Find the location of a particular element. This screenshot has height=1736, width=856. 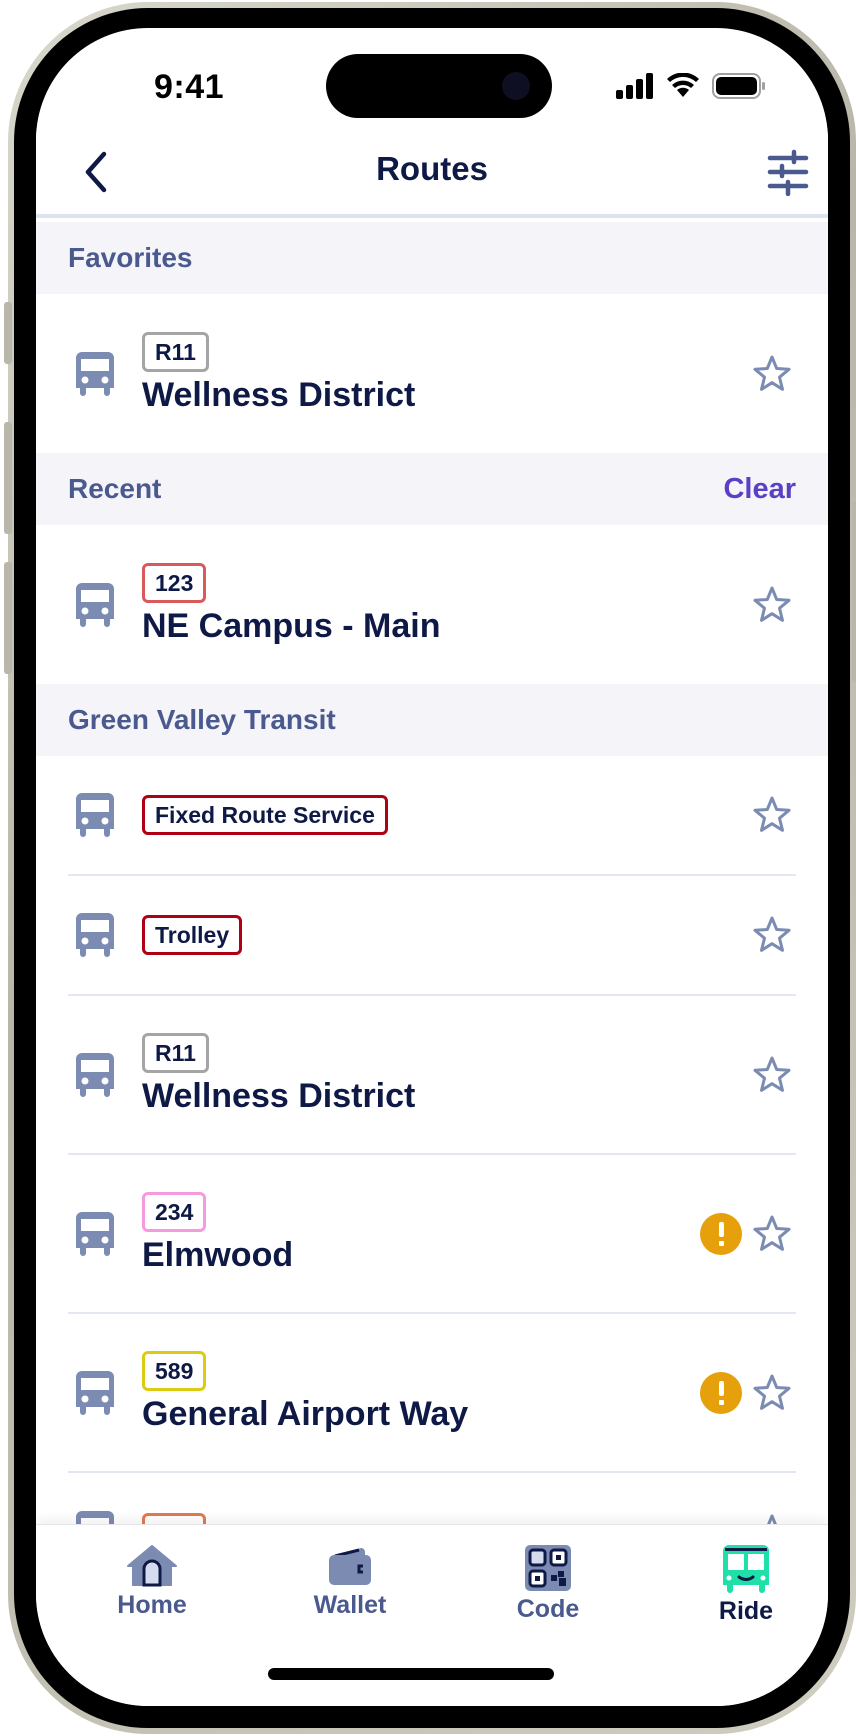

home-icon is located at coordinates (152, 1566).